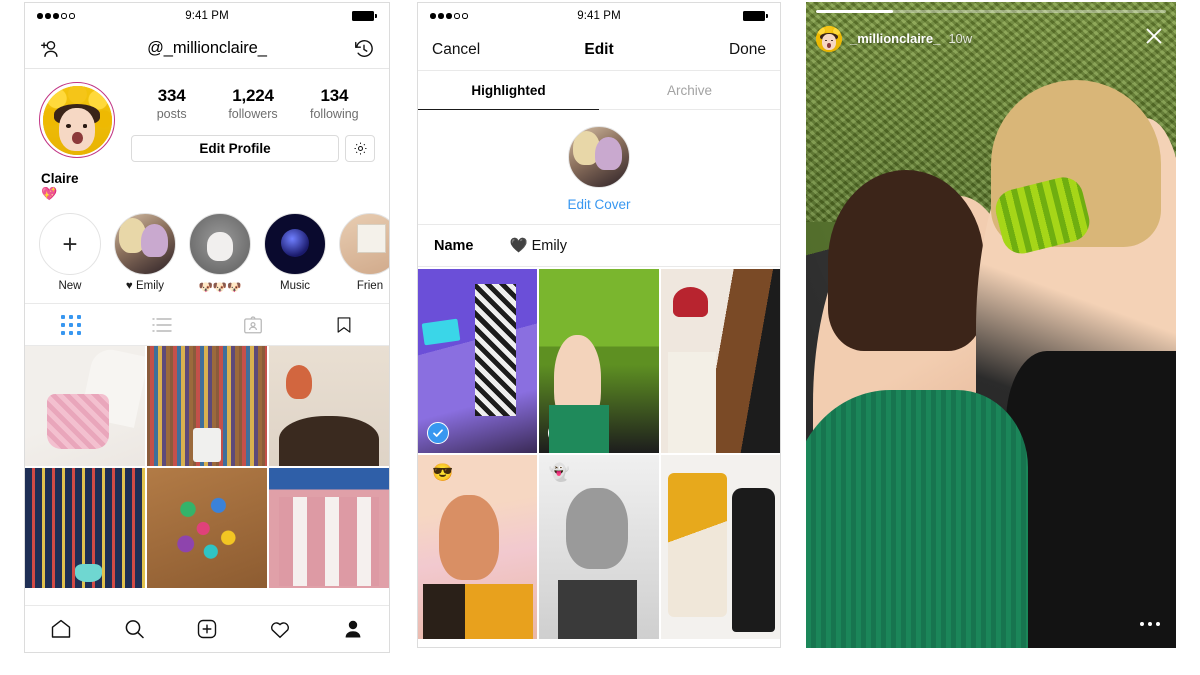  I want to click on post-grid, so click(207, 467).